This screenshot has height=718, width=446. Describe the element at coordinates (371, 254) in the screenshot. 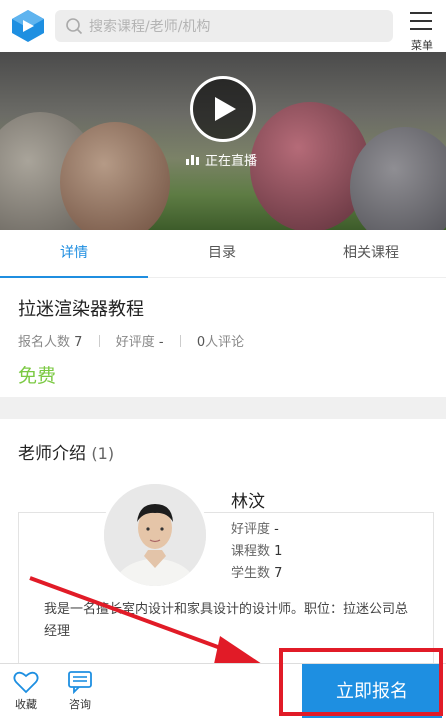

I see `tab-related-courses: 相关课程` at that location.